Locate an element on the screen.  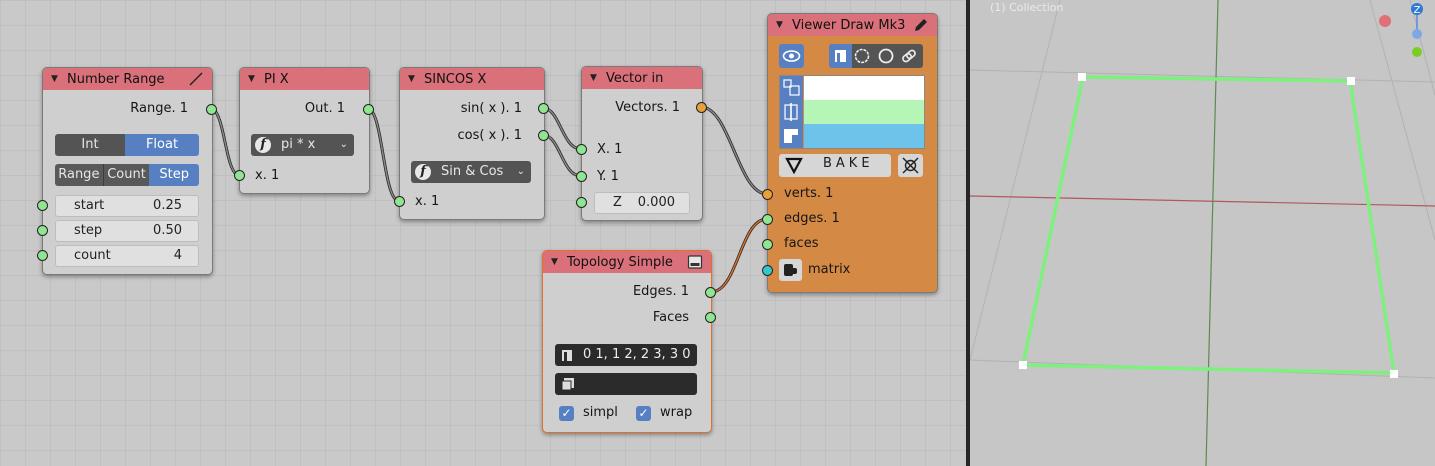
socket-faces-out is located at coordinates (710, 317).